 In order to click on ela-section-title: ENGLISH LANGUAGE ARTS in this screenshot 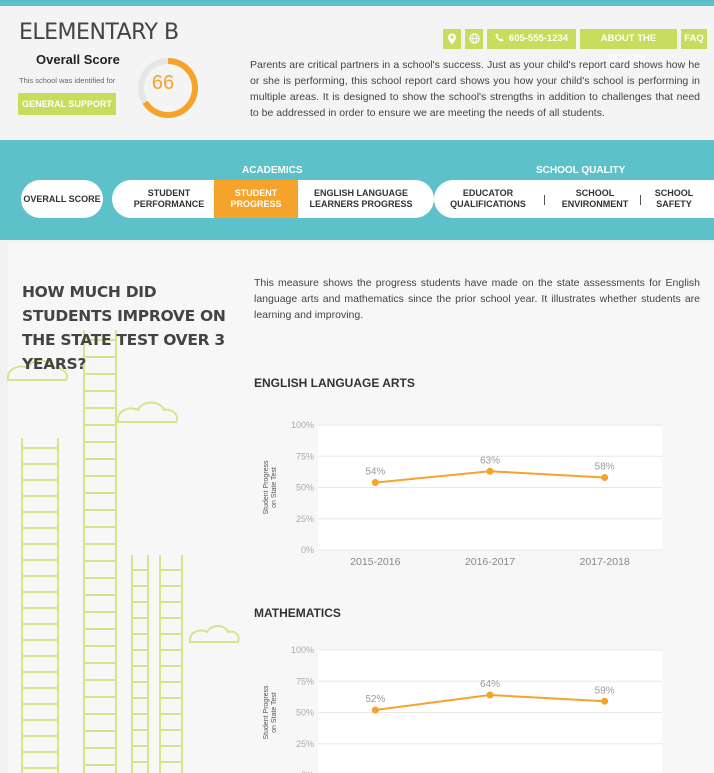, I will do `click(334, 383)`.